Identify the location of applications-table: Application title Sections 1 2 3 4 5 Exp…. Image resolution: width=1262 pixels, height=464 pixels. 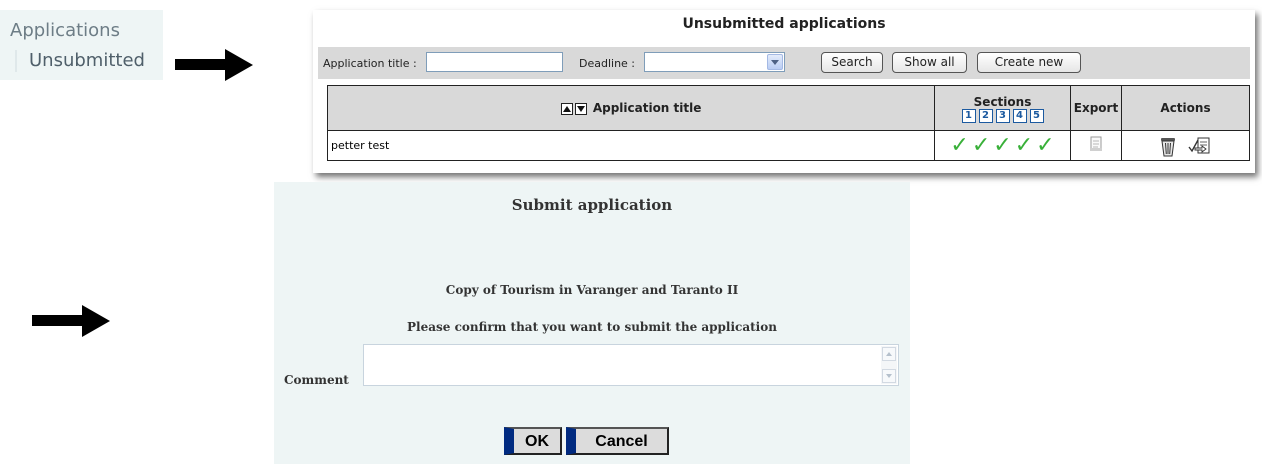
(788, 123).